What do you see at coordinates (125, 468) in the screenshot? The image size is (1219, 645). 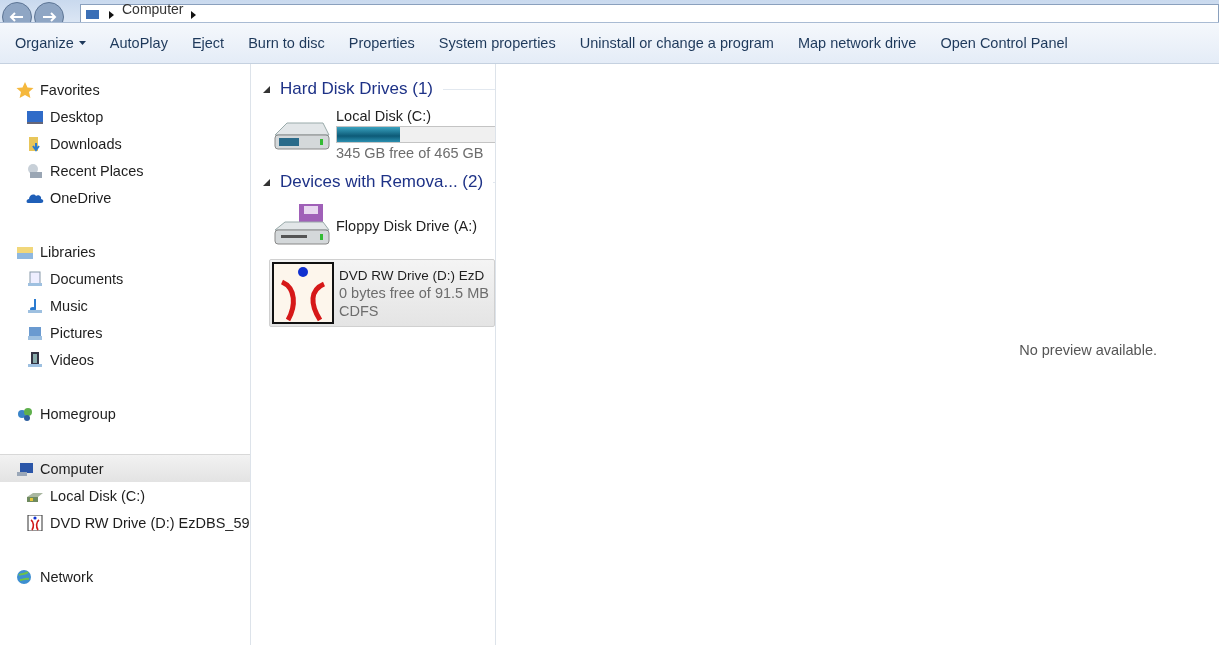 I see `nav-group: Computer` at bounding box center [125, 468].